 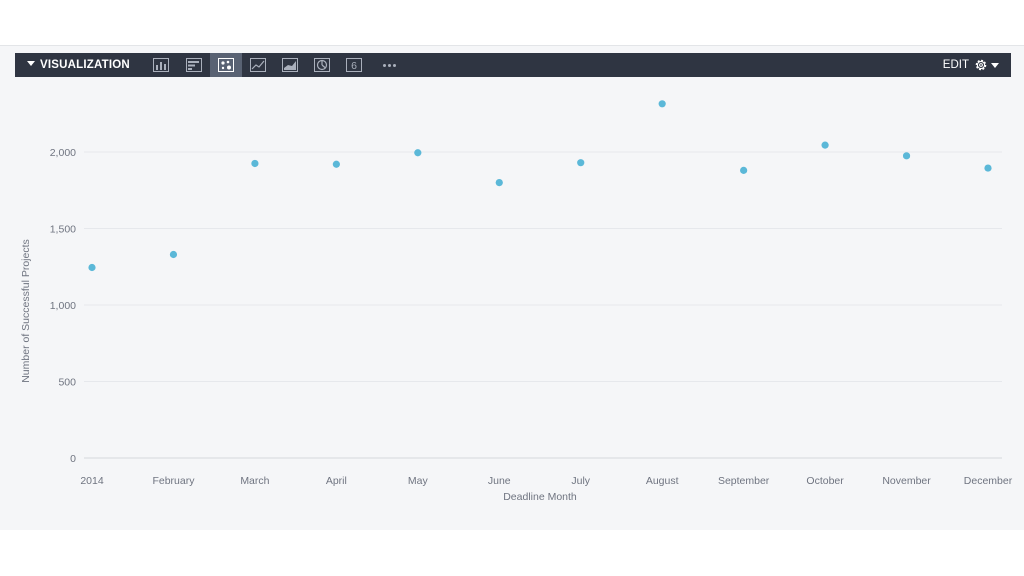 I want to click on x-tick-label: February, so click(x=173, y=481).